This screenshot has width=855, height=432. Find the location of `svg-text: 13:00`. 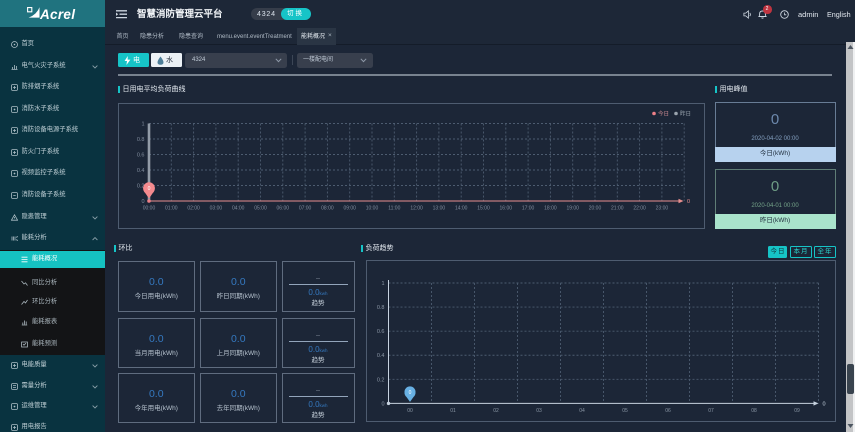

svg-text: 13:00 is located at coordinates (438, 208).